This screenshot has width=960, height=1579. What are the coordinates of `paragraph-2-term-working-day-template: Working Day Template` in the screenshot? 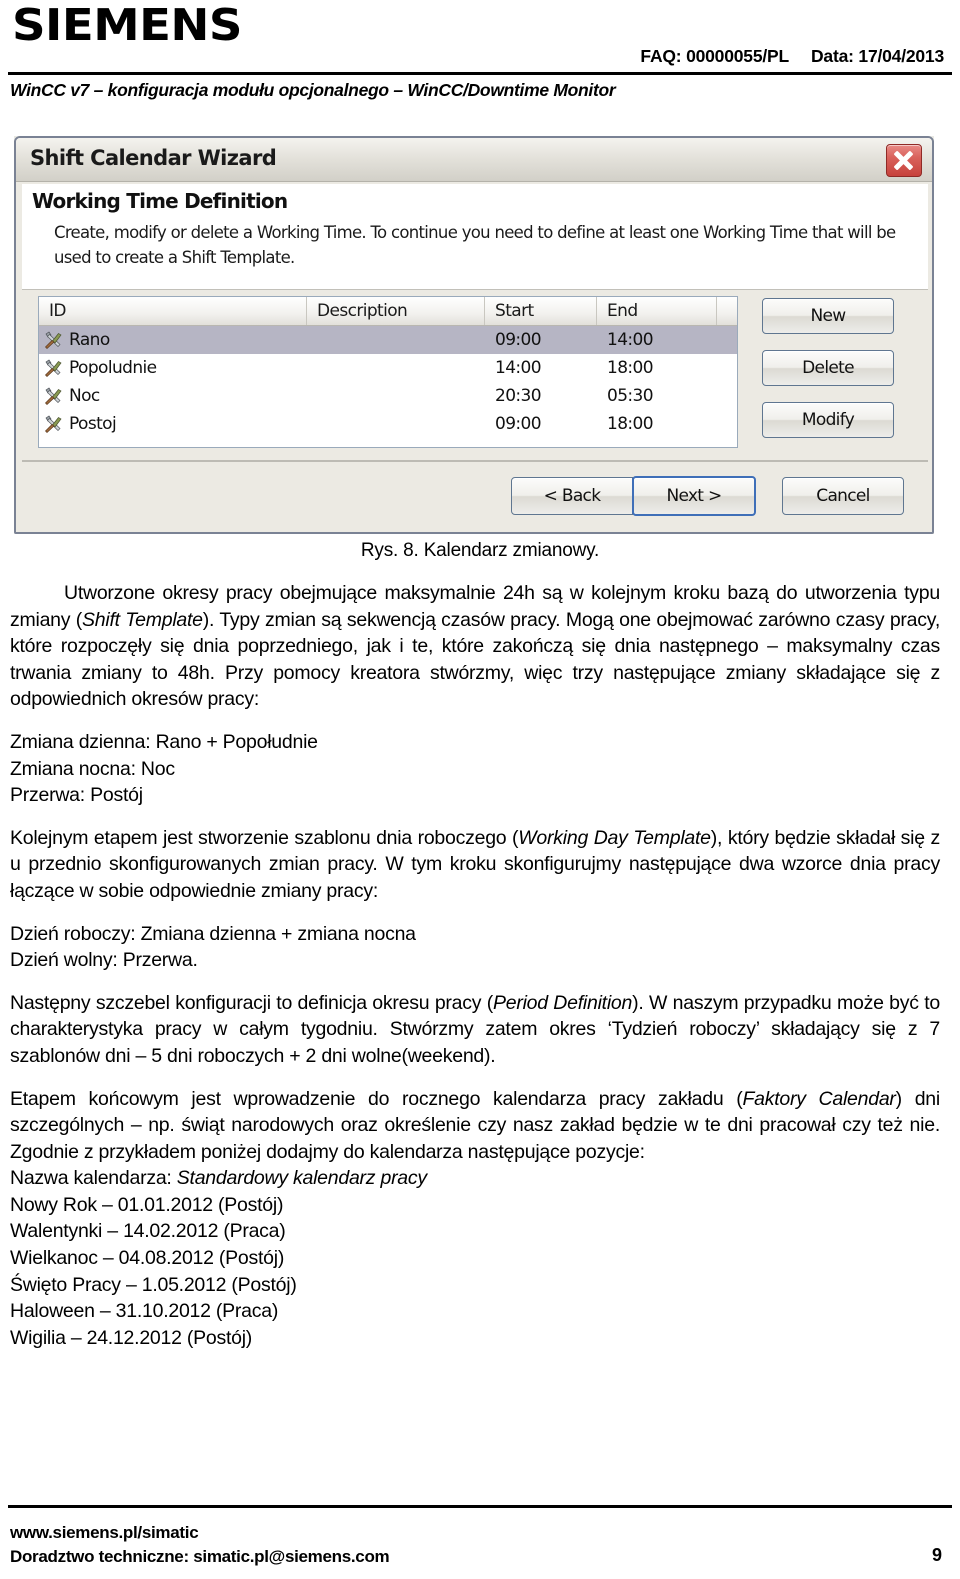 It's located at (614, 837).